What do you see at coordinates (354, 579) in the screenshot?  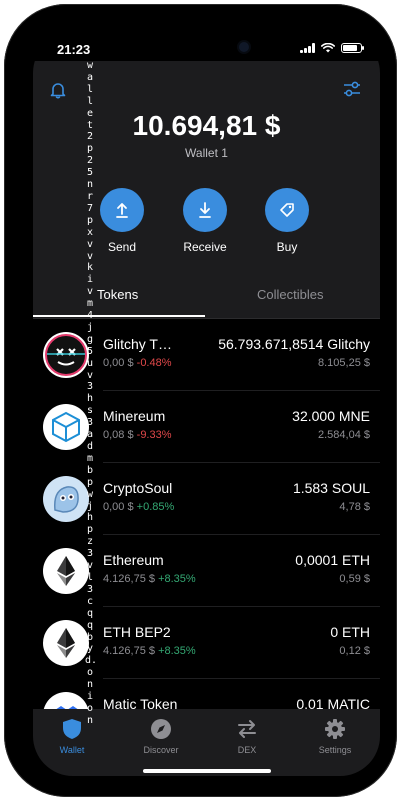 I see `token-fiat-value: 0,59 $` at bounding box center [354, 579].